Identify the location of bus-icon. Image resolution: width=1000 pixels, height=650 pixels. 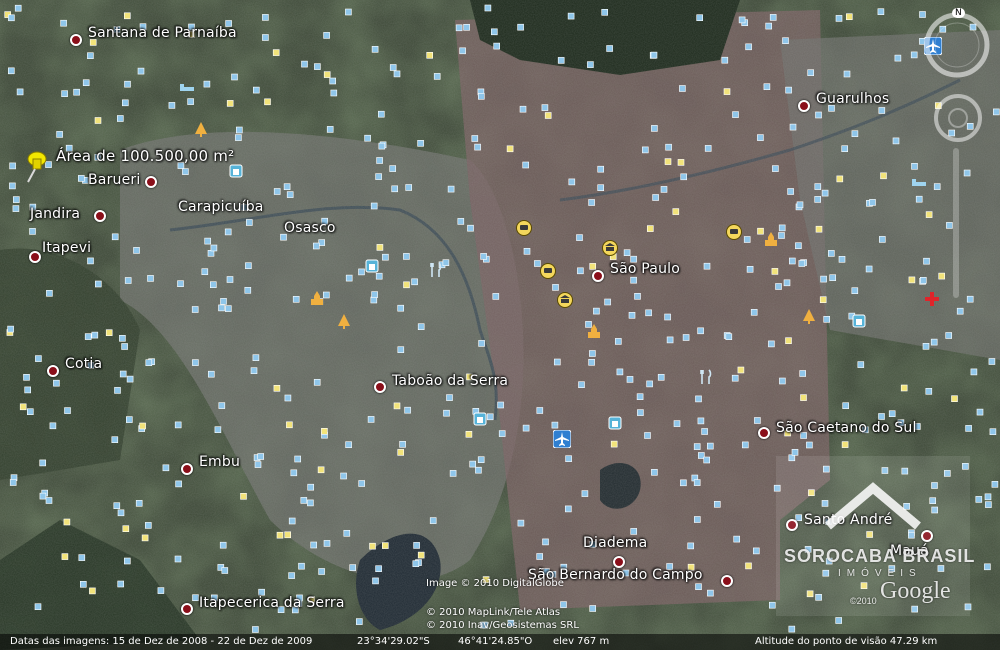
(548, 271).